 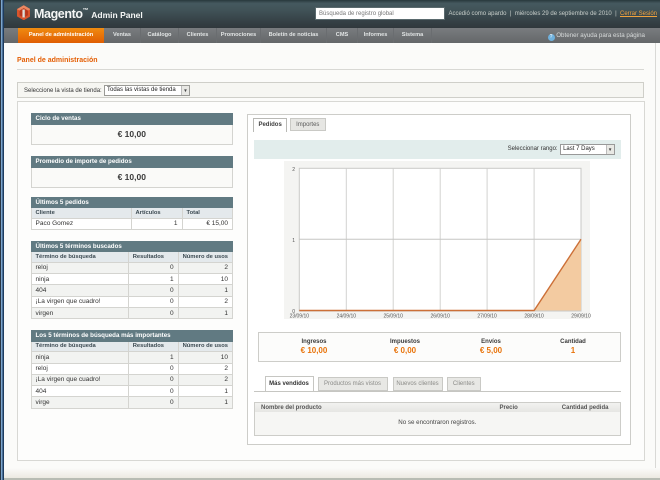 I want to click on svg-text: 23/09/10, so click(x=300, y=317).